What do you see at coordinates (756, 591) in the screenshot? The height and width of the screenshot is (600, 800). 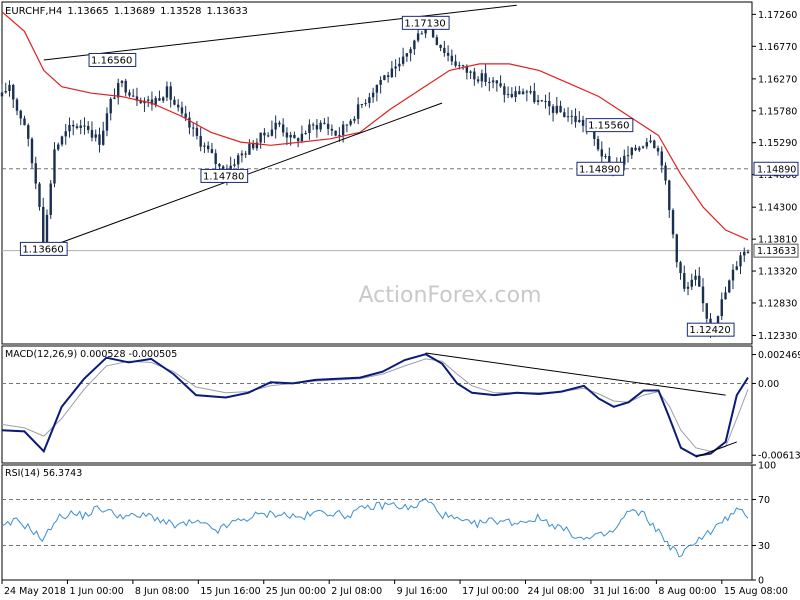 I see `x-axis-tick-label: 15 Aug 08:00` at bounding box center [756, 591].